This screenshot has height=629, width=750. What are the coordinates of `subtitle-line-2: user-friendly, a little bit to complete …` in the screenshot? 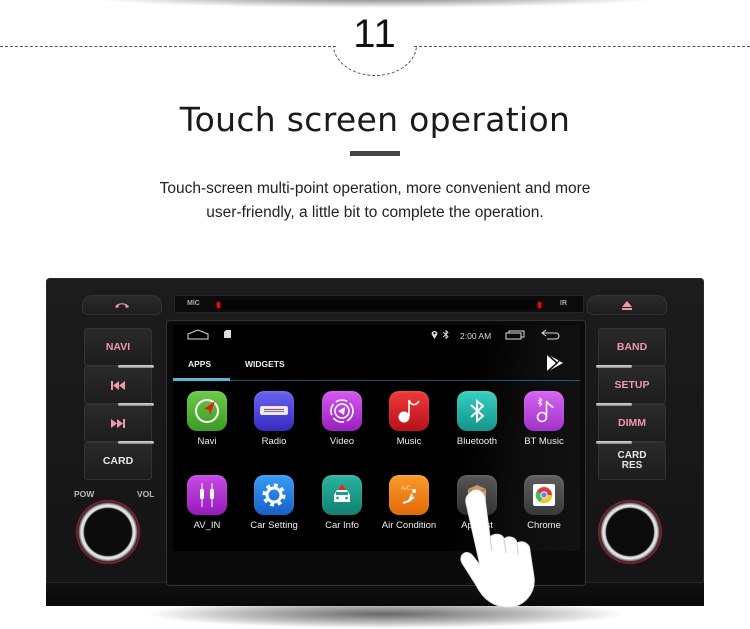 It's located at (375, 212).